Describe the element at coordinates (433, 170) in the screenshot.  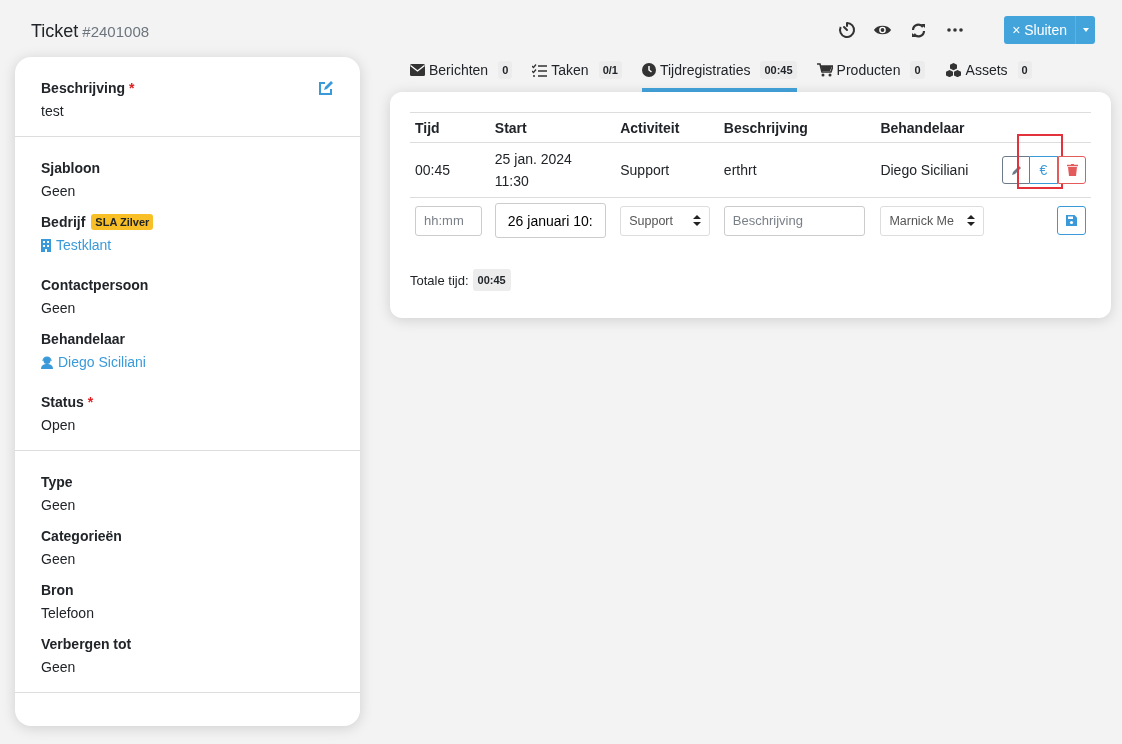
I see `table-cell: 00:45` at that location.